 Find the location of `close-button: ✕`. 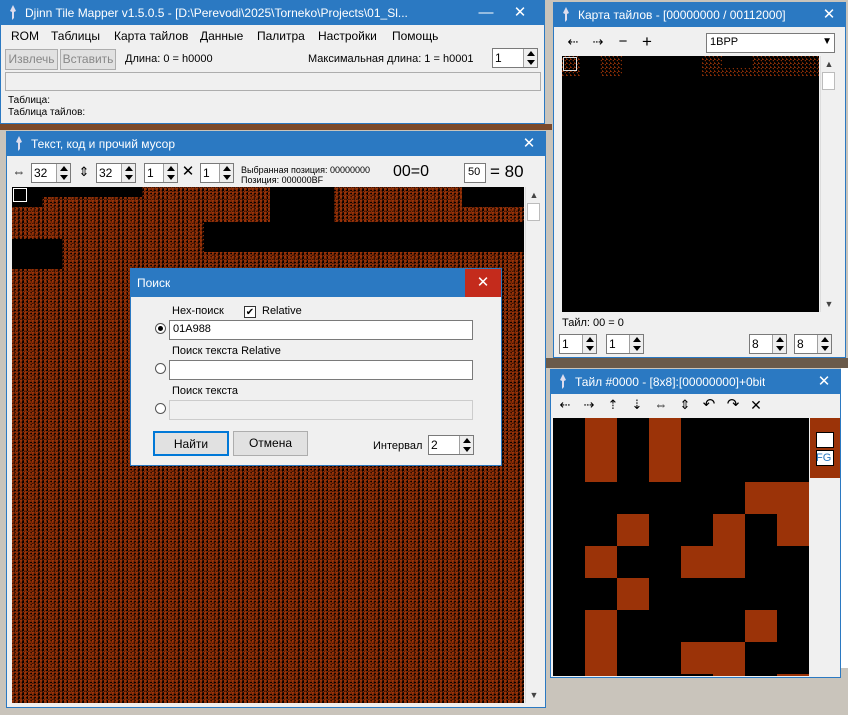

close-button: ✕ is located at coordinates (483, 283).